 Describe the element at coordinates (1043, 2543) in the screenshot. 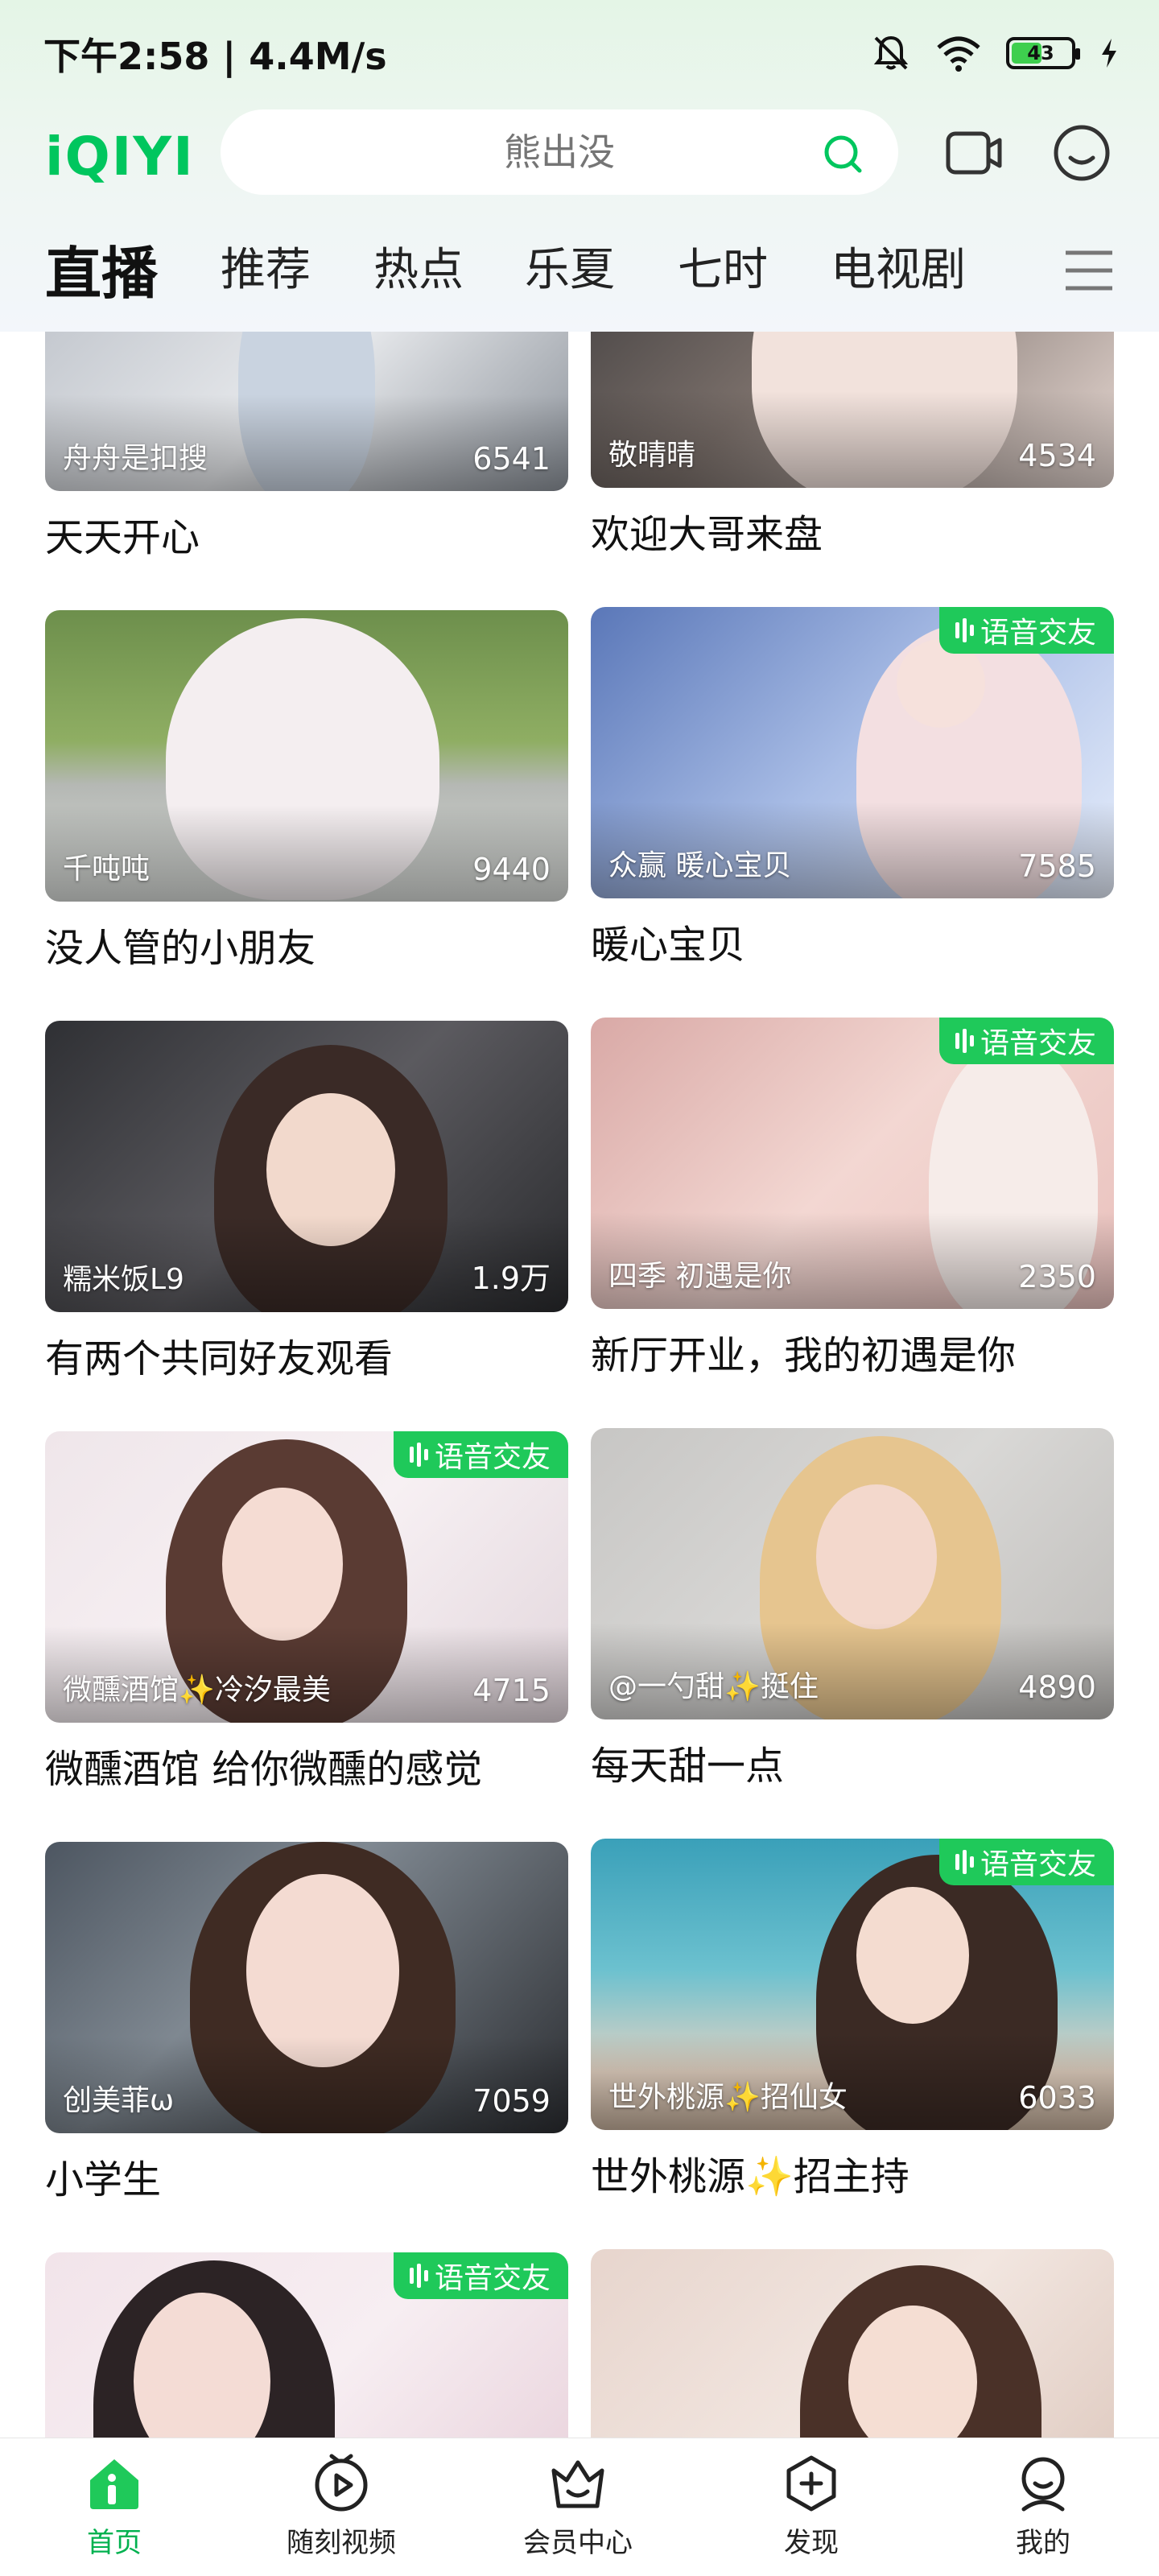

I see `nav-label: 我的` at that location.